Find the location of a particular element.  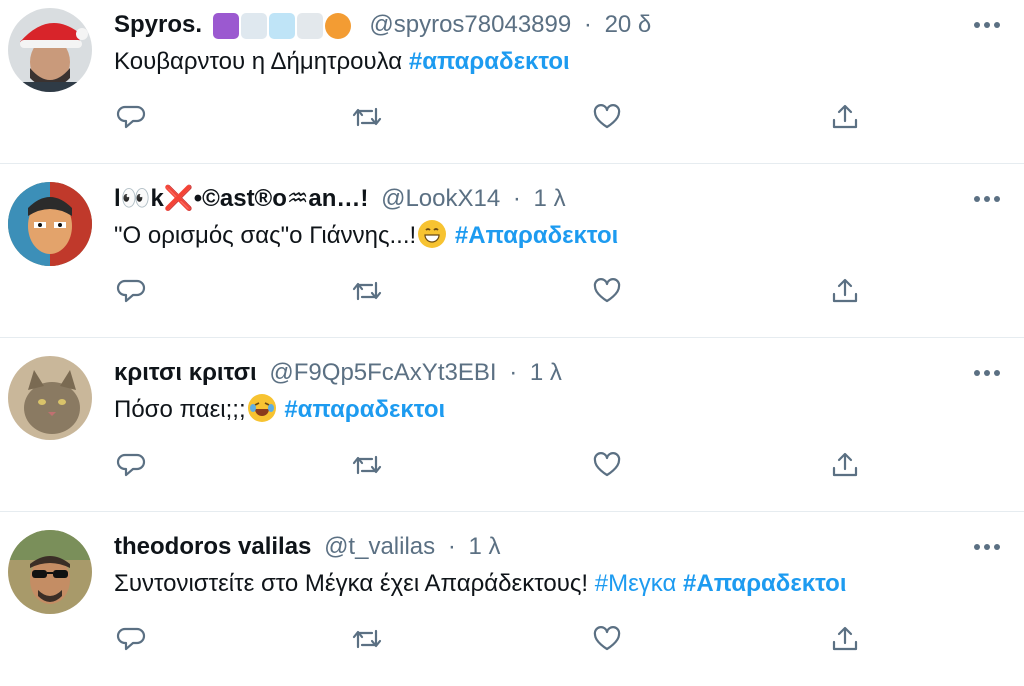

grinning-face-emoji is located at coordinates (432, 234).